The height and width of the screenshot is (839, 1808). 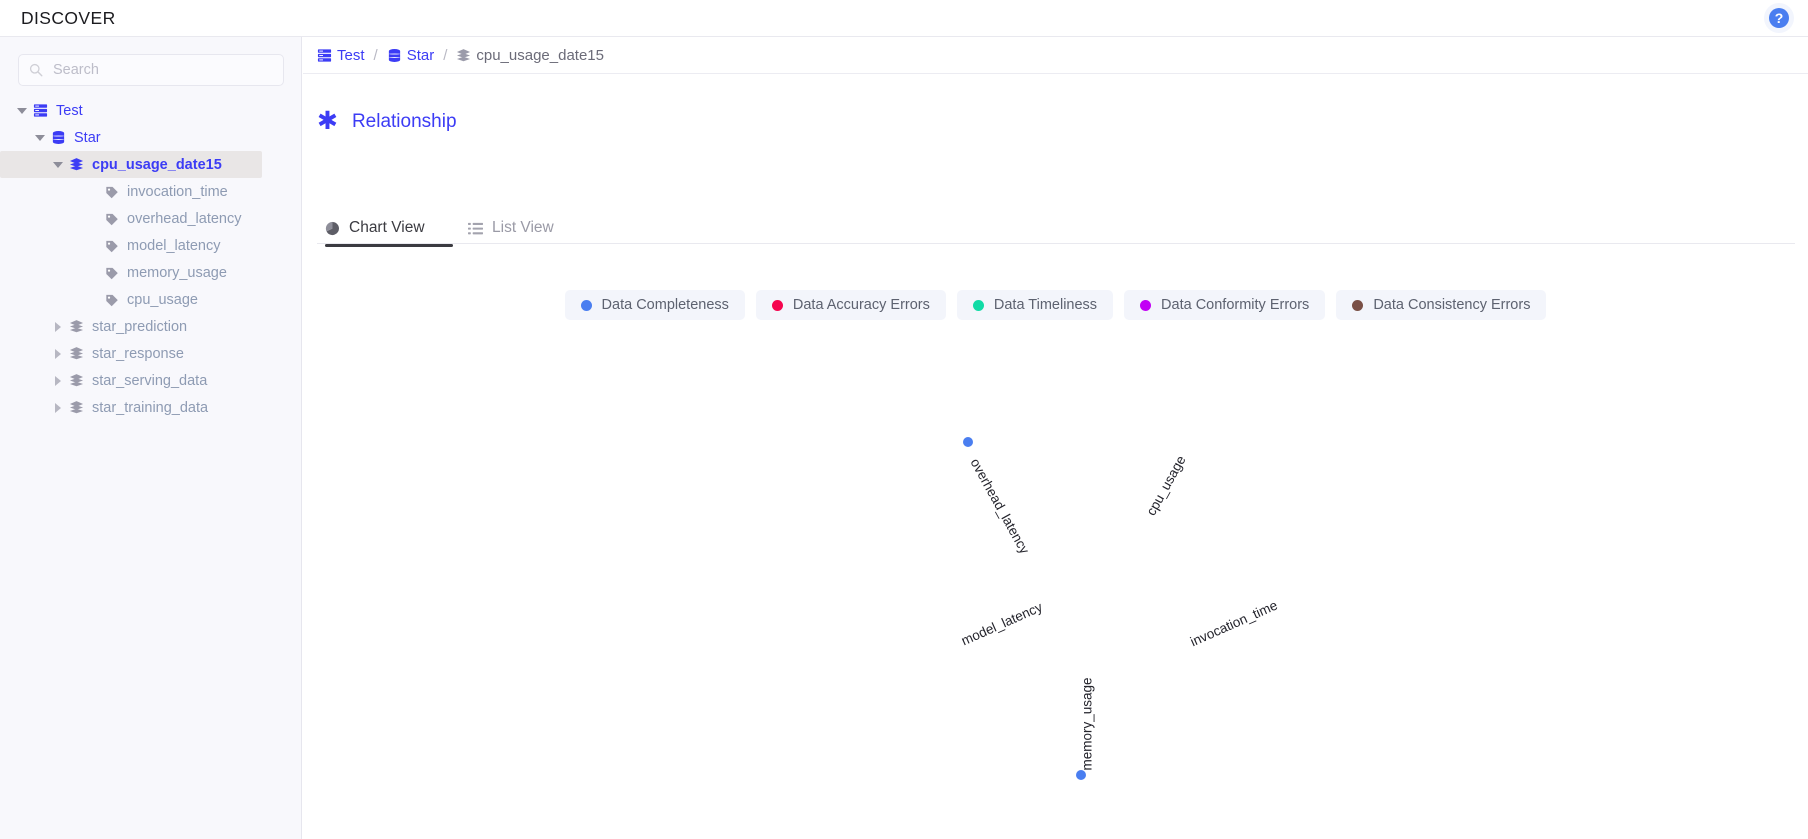 I want to click on sidebar-item-label: star_training_data, so click(x=150, y=407).